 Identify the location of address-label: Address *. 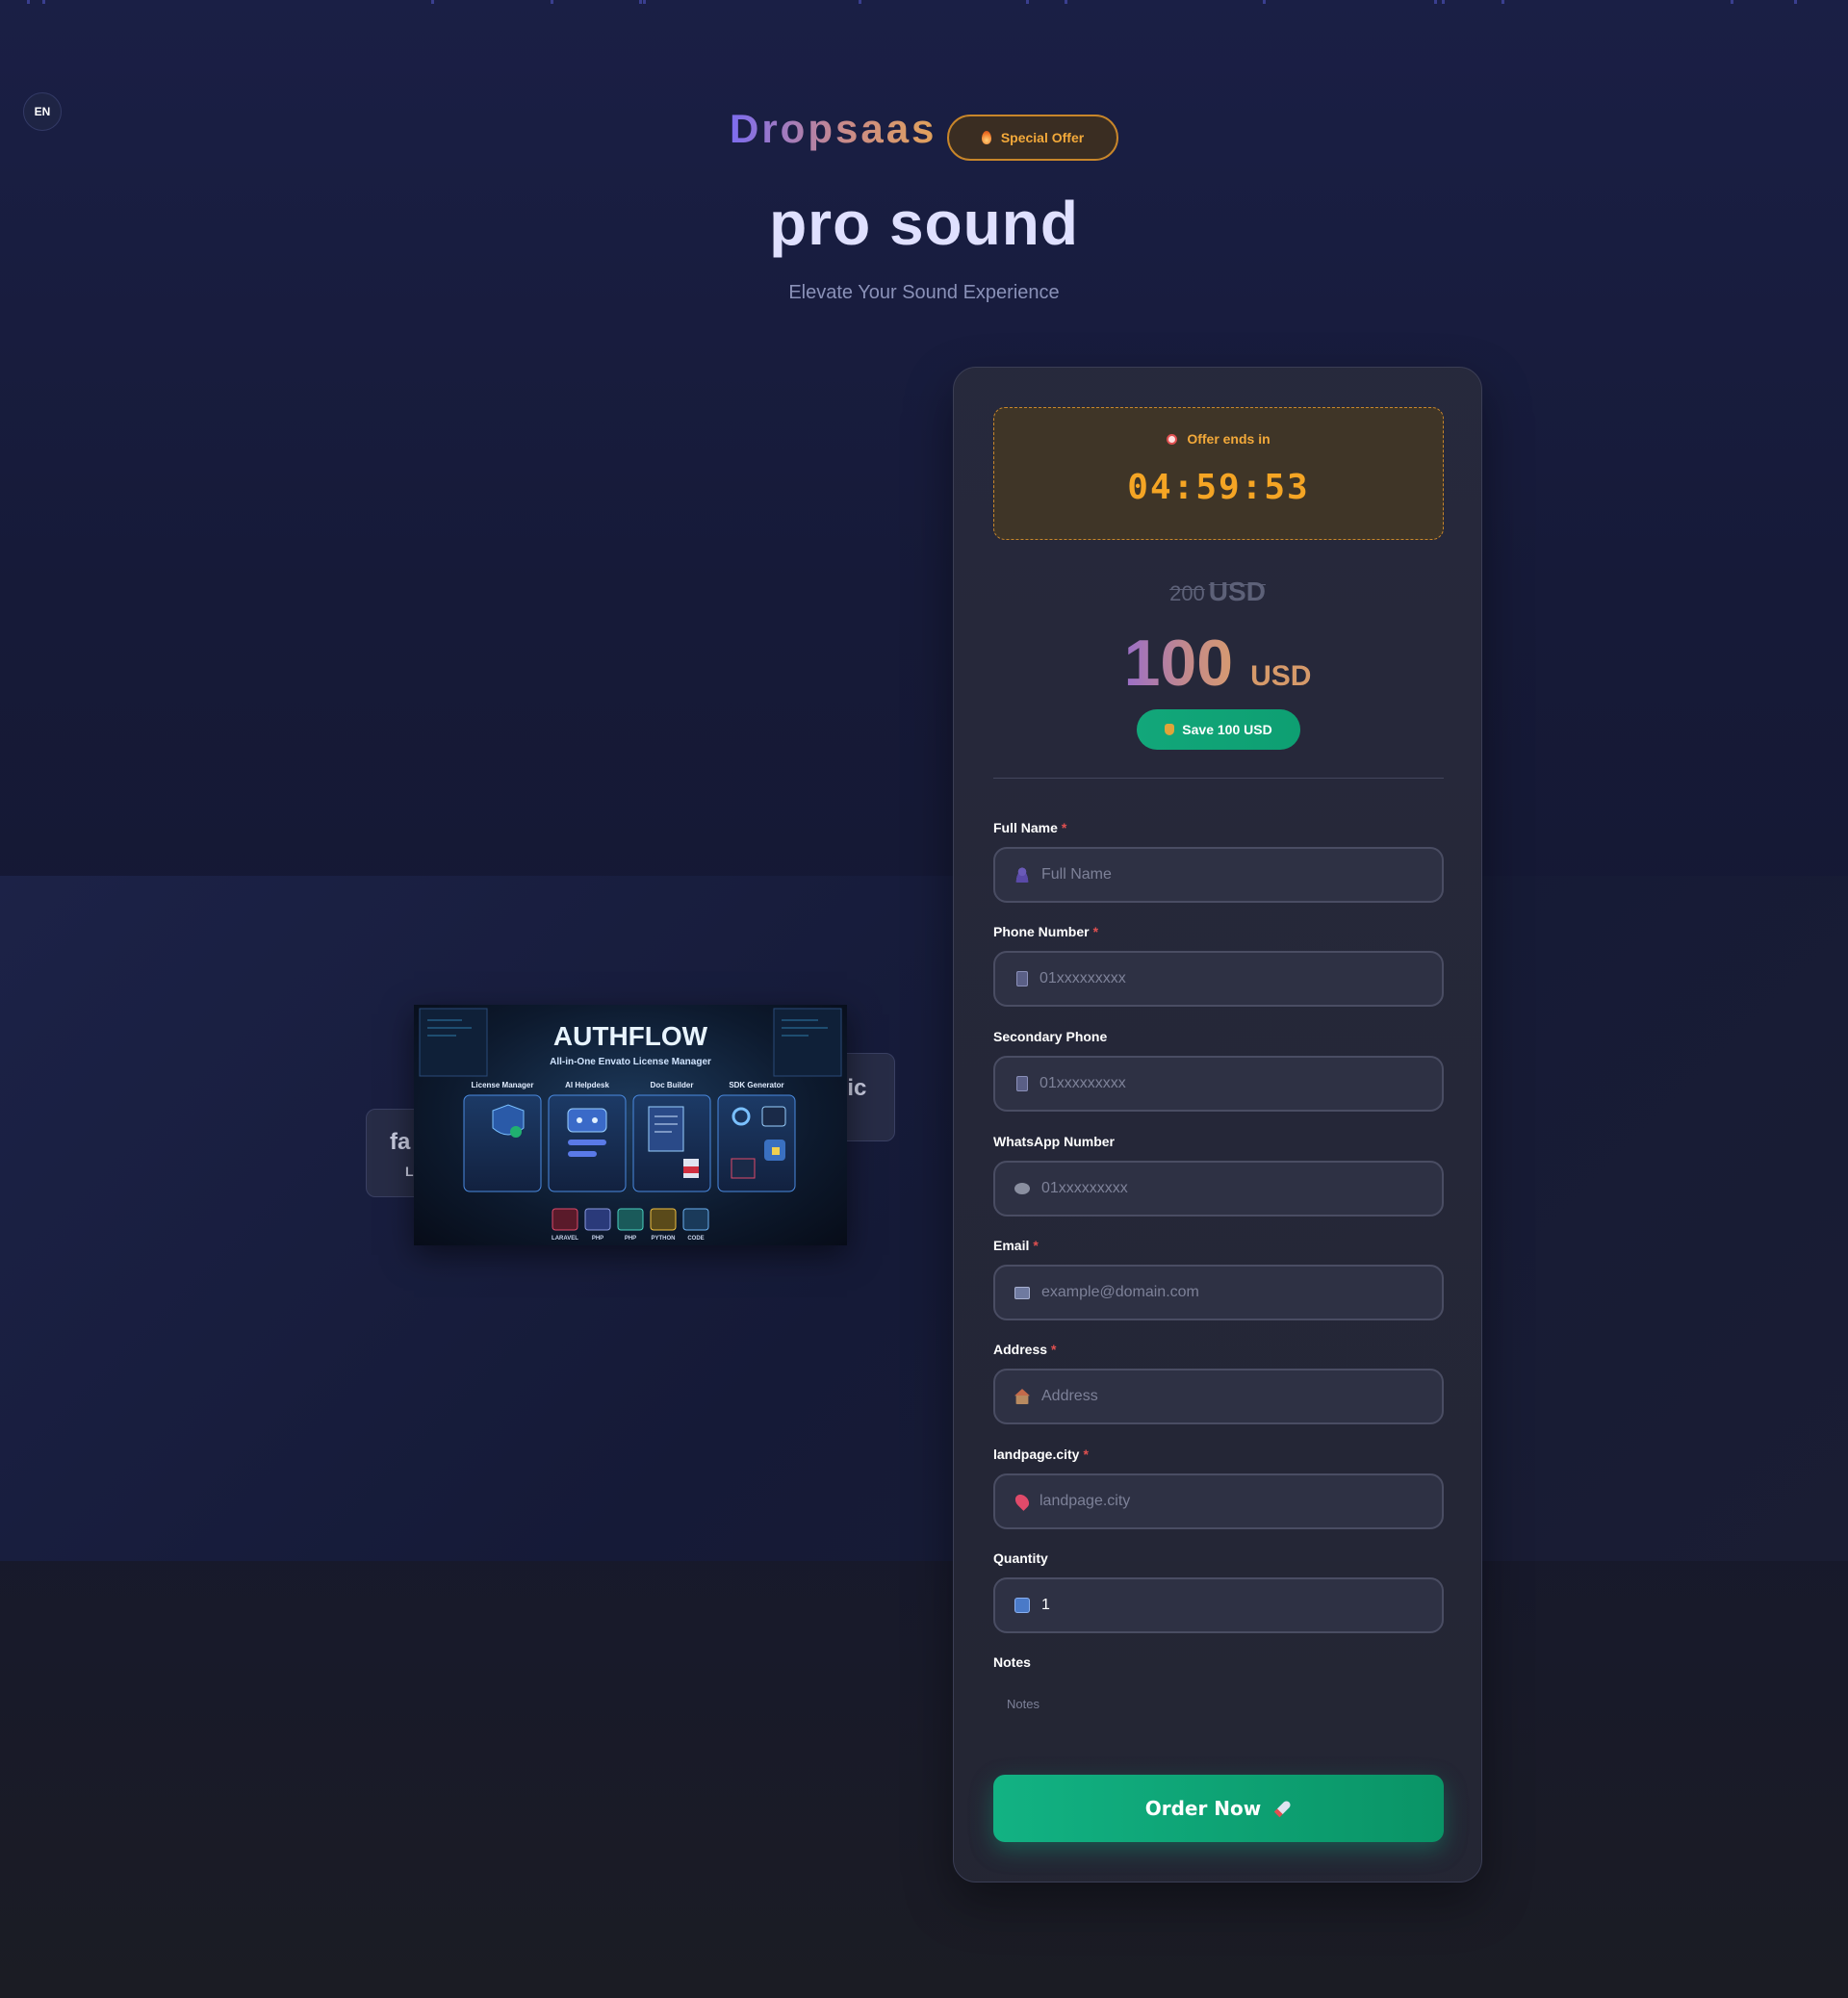
(1025, 1349).